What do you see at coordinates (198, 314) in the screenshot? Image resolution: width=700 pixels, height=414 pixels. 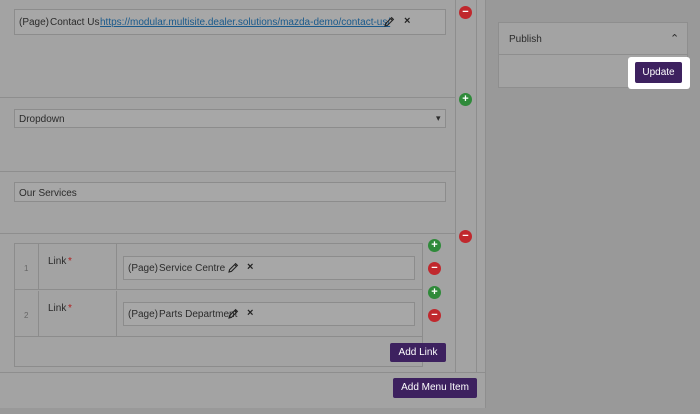 I see `page-title: Parts Department` at bounding box center [198, 314].